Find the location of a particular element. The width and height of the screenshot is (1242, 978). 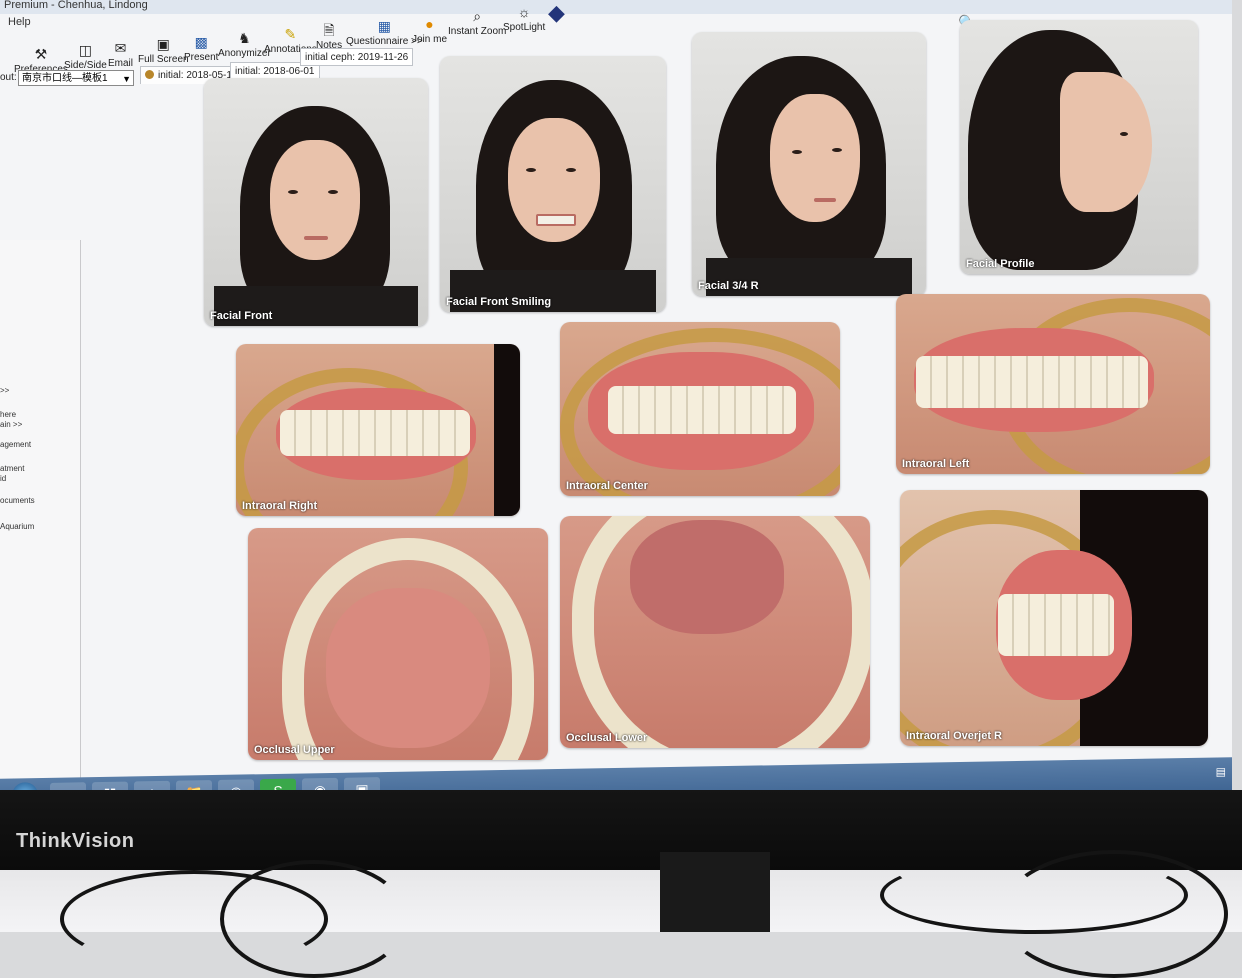

fullscreen-button: ▣ Full Screen is located at coordinates (163, 50).